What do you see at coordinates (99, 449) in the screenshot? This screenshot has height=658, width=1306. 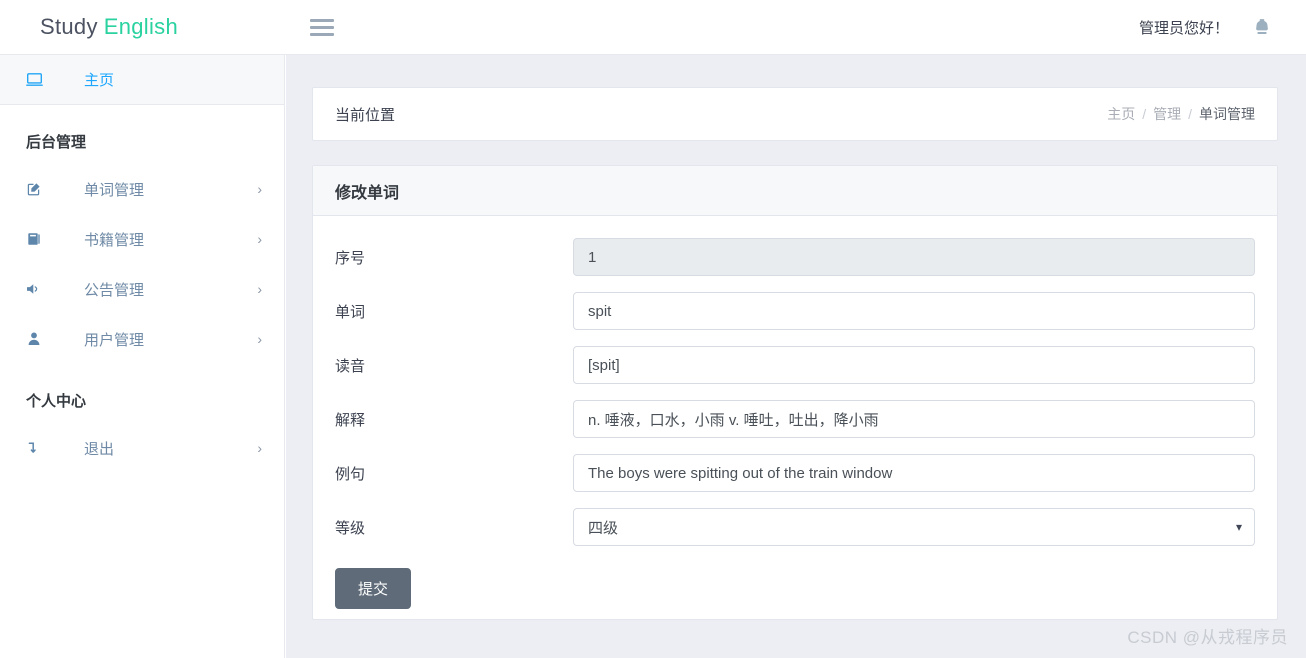 I see `sidebar-item-label: 退出` at bounding box center [99, 449].